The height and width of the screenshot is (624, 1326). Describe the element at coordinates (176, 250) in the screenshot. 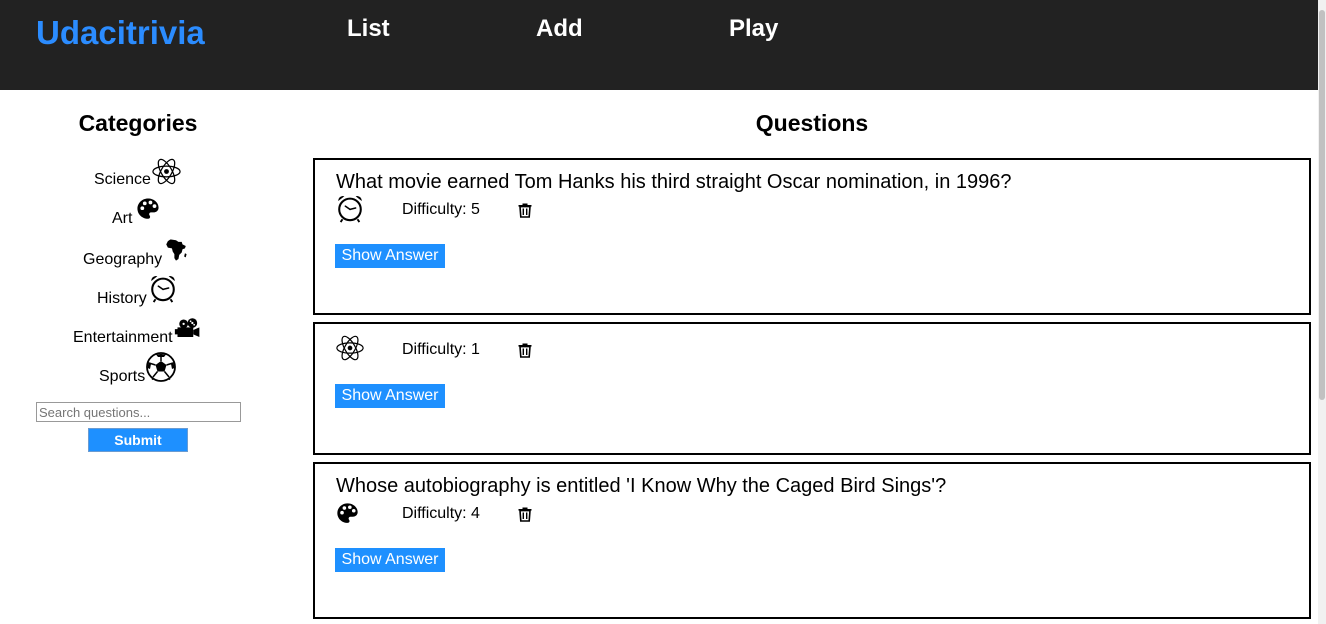

I see `africa-map-icon` at that location.